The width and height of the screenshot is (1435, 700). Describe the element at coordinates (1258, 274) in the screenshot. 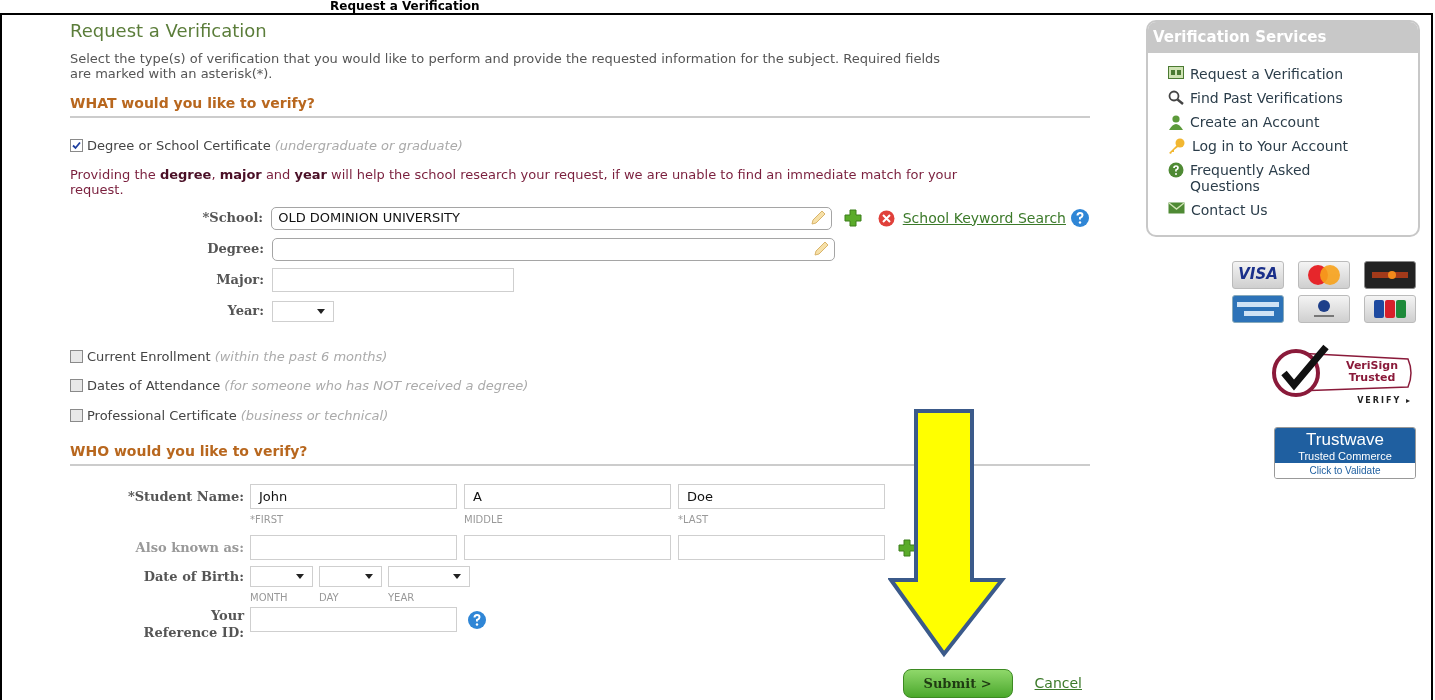

I see `visa-logo: VISA` at that location.